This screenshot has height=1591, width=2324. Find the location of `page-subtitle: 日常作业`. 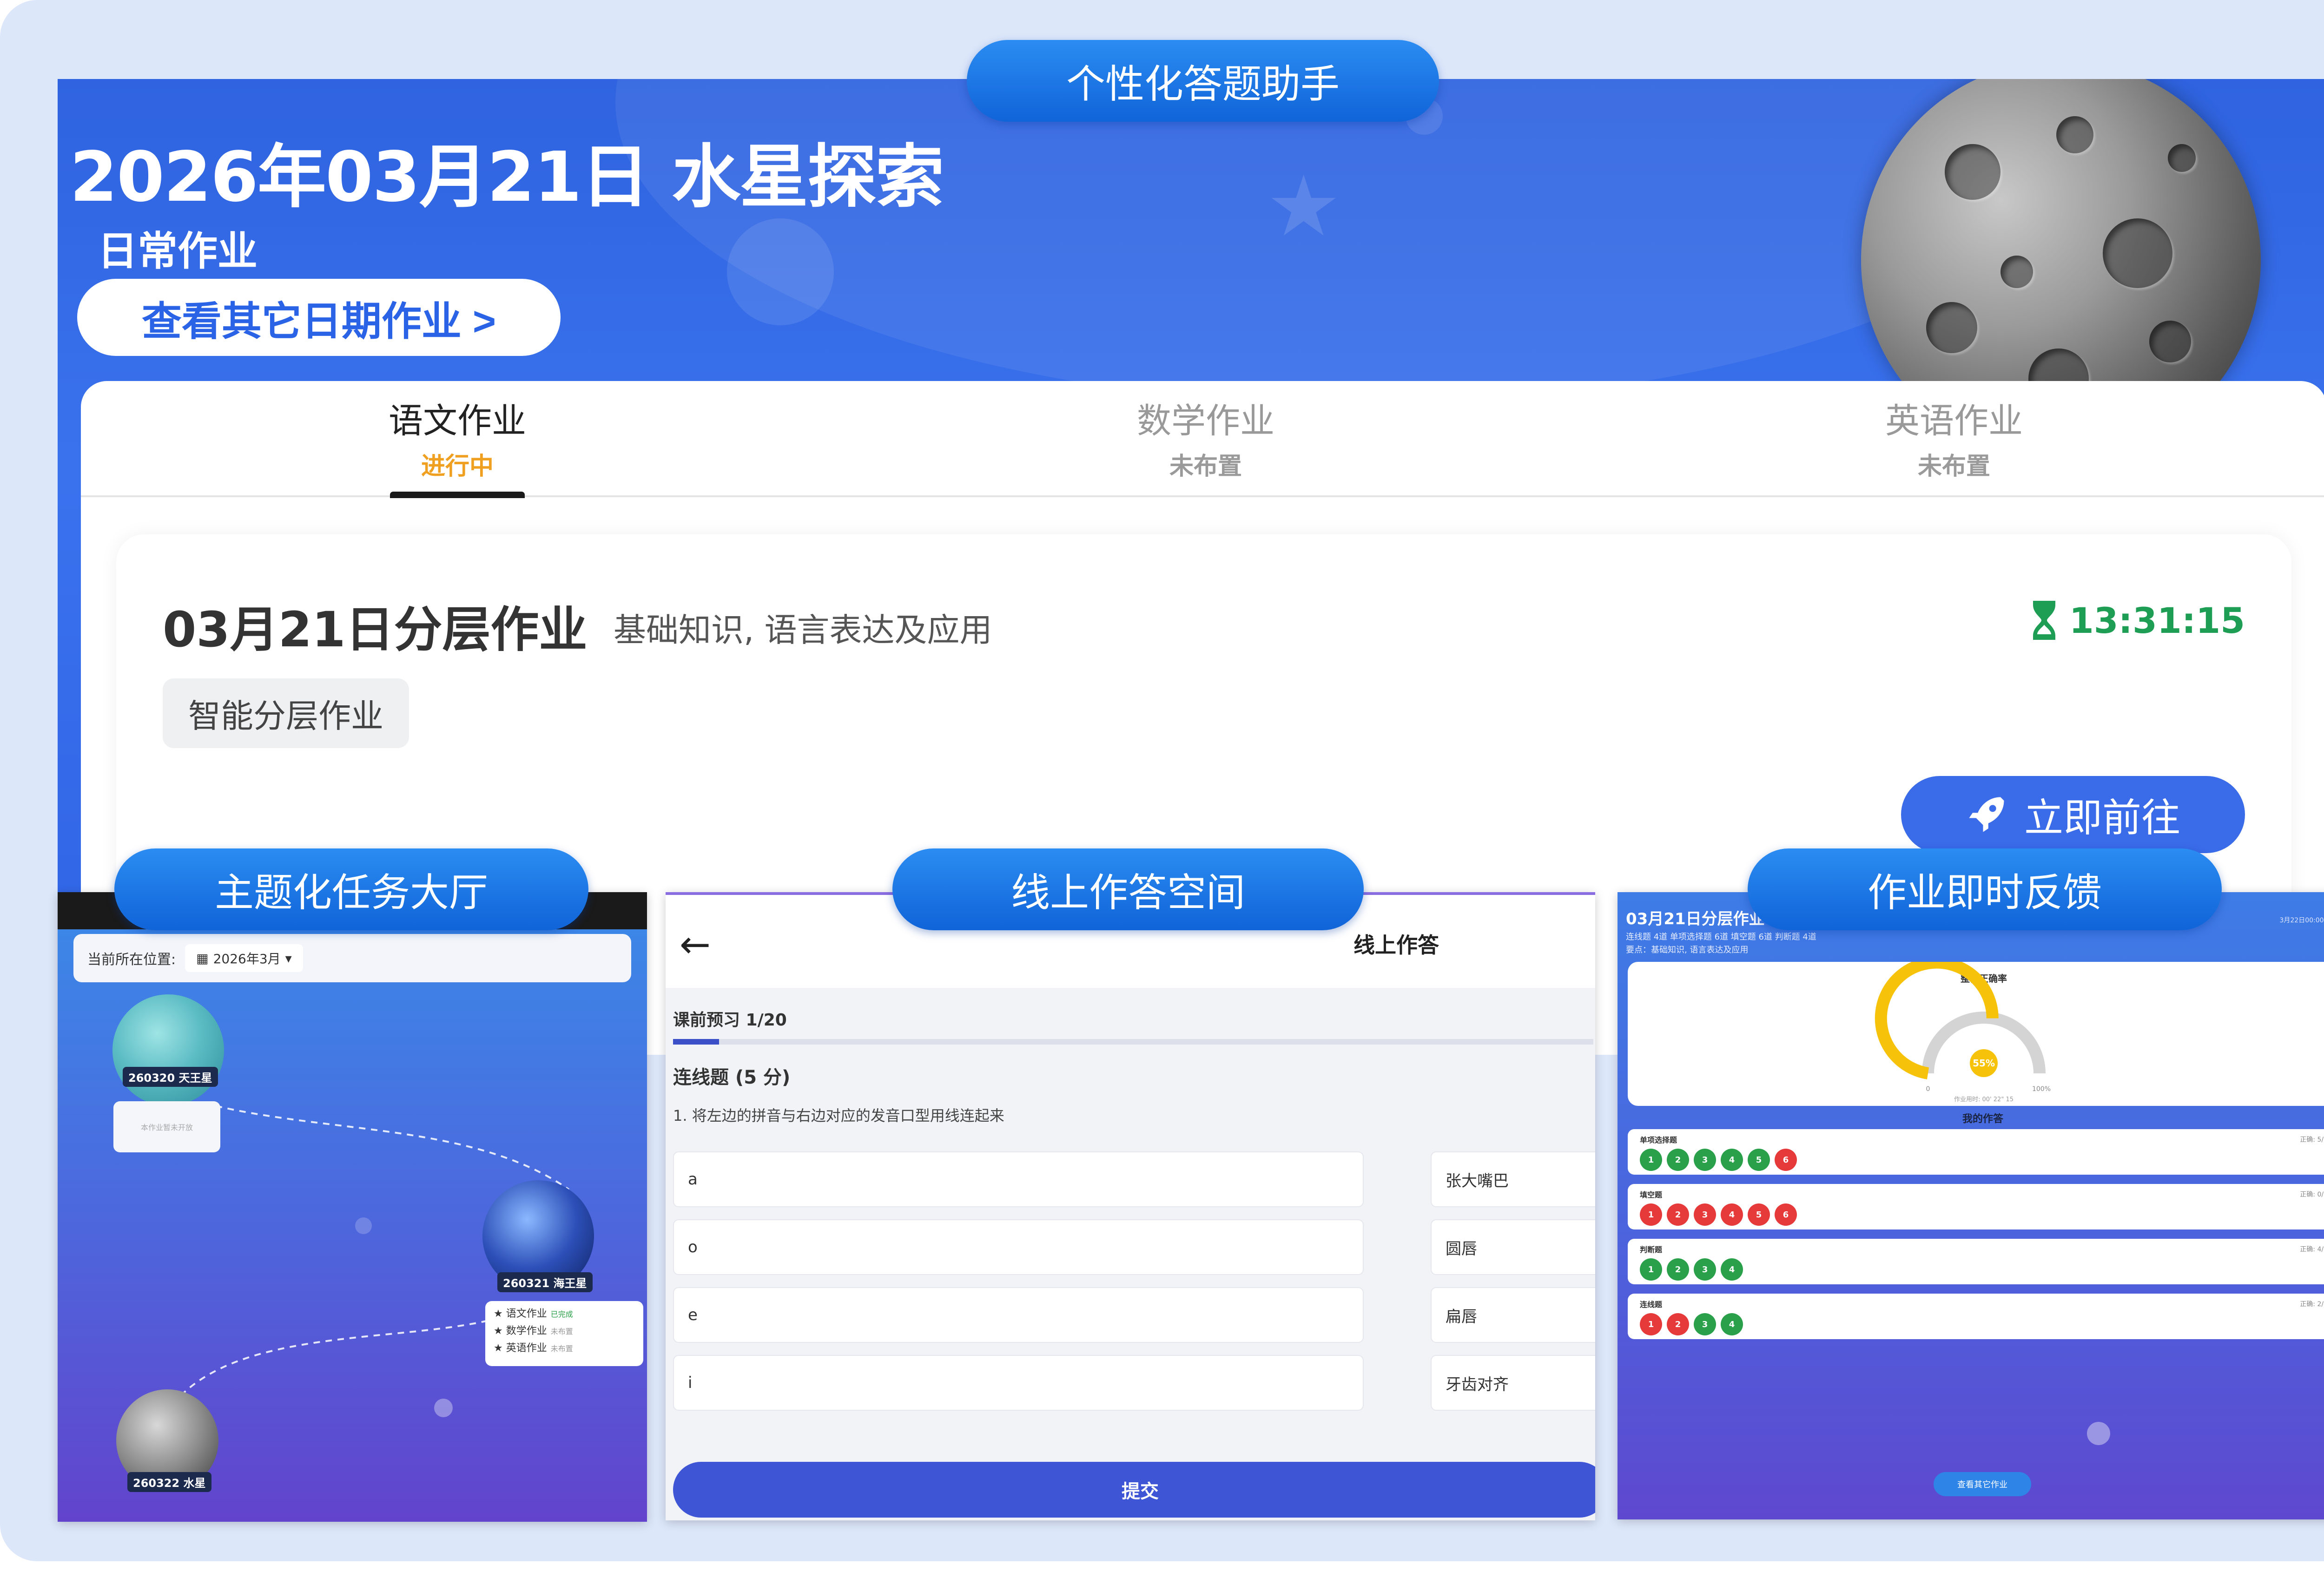

page-subtitle: 日常作业 is located at coordinates (177, 252).